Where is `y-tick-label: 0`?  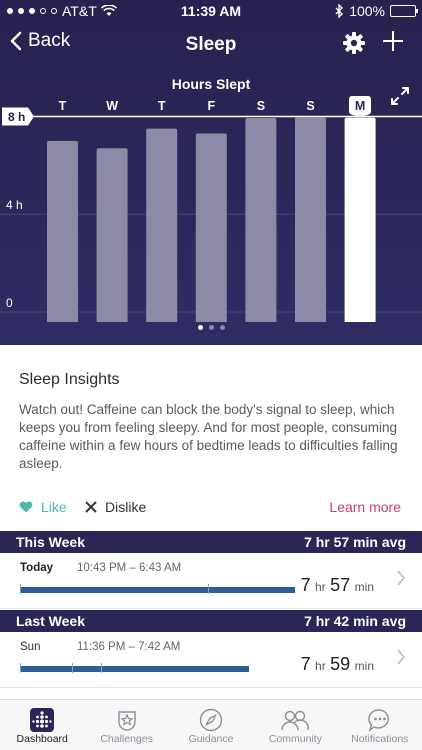
y-tick-label: 0 is located at coordinates (9, 303).